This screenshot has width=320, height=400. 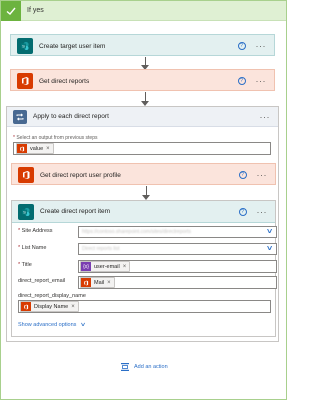 What do you see at coordinates (35, 10) in the screenshot?
I see `if-yes-title: If yes` at bounding box center [35, 10].